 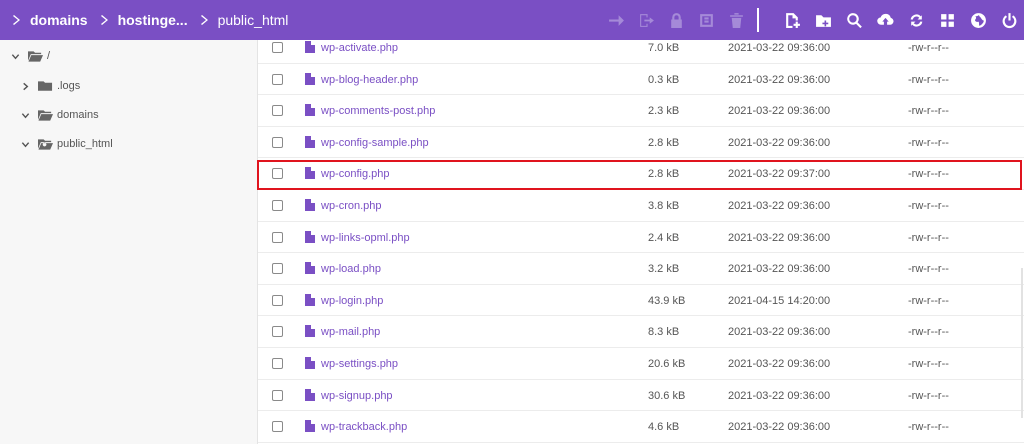 I want to click on globe-icon, so click(x=978, y=20).